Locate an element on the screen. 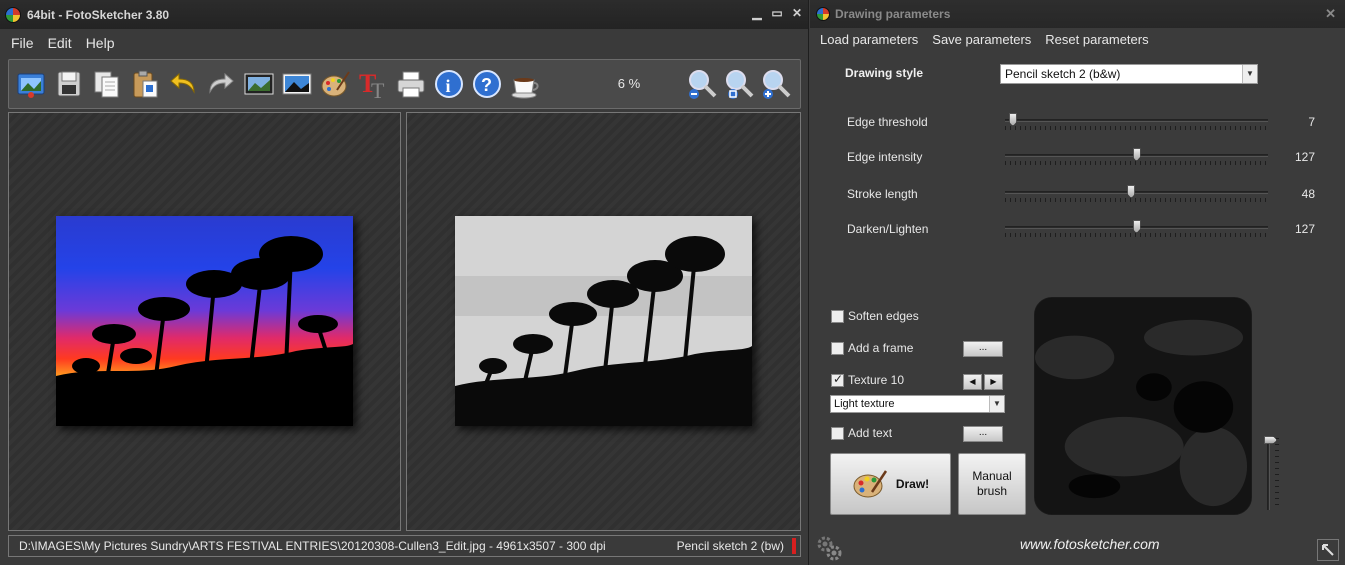 Image resolution: width=1345 pixels, height=565 pixels. texture-label: Texture 10 is located at coordinates (876, 380).